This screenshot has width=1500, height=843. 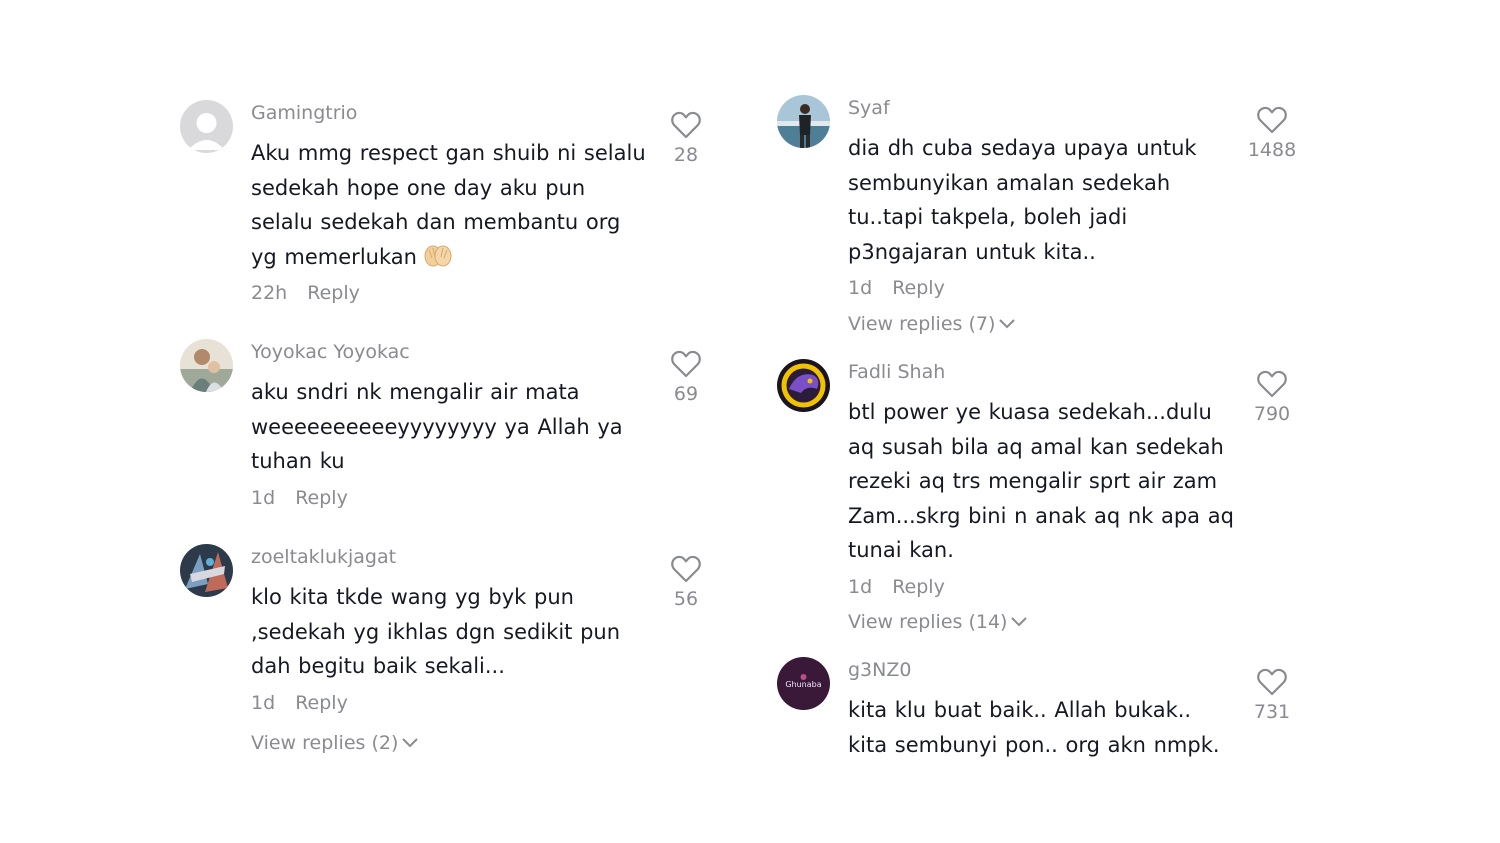 I want to click on view-replies-label: View replies (14), so click(x=928, y=622).